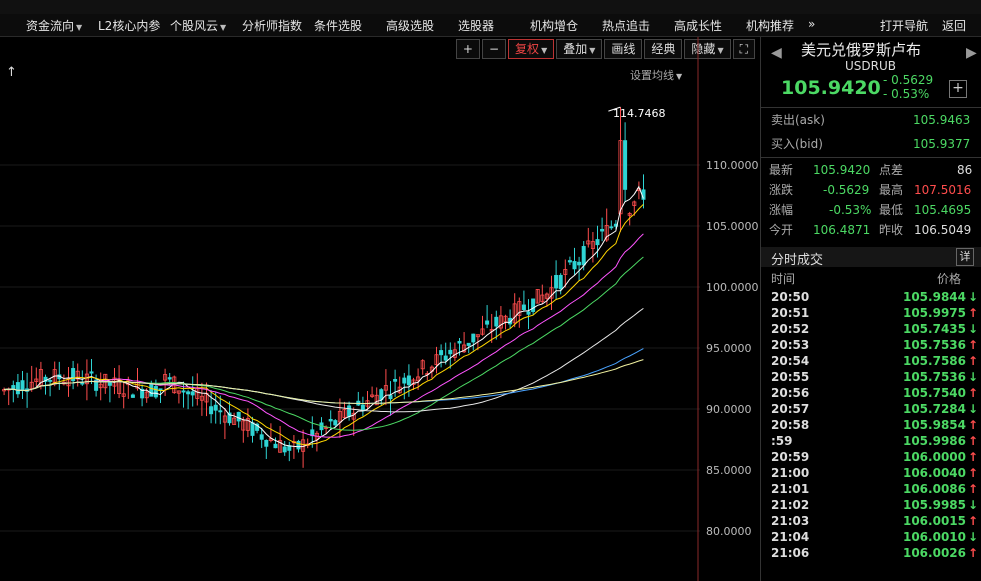 The height and width of the screenshot is (581, 981). Describe the element at coordinates (776, 53) in the screenshot. I see `prev-symbol-icon: ◀` at that location.